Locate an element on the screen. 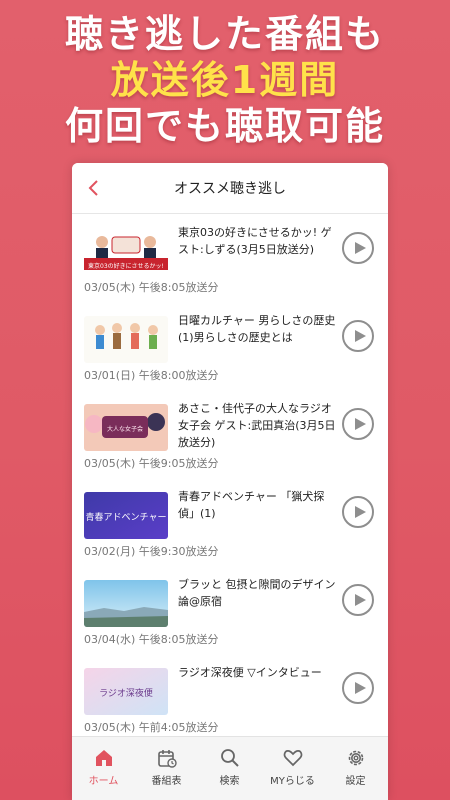 Image resolution: width=450 pixels, height=800 pixels. calendar-icon is located at coordinates (167, 759).